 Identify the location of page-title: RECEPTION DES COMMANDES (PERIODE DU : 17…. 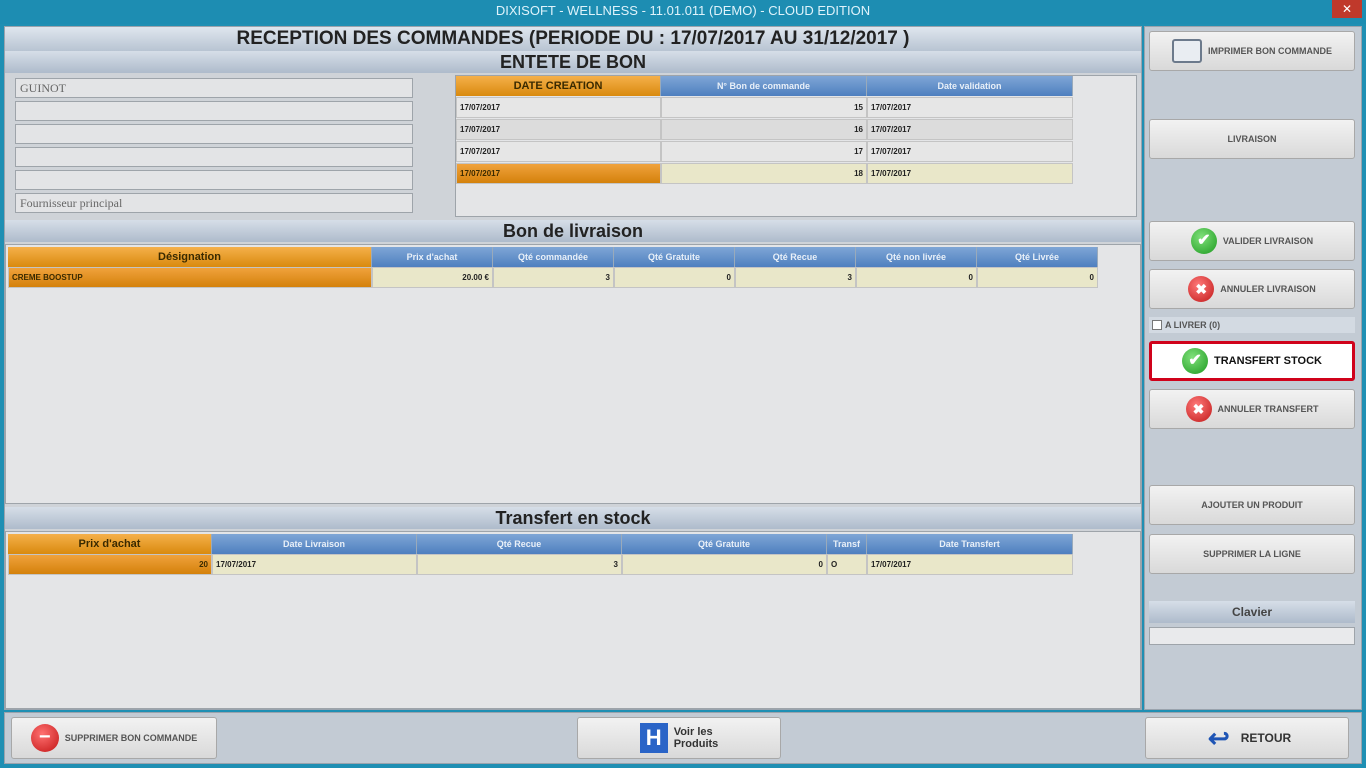
(573, 39).